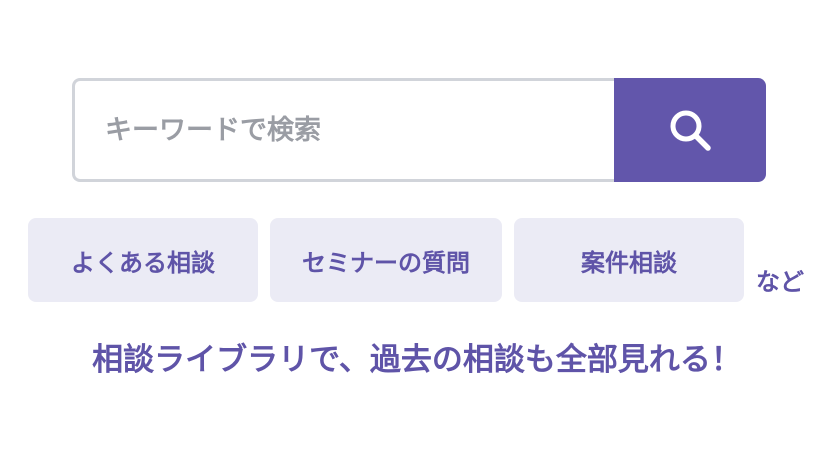  Describe the element at coordinates (343, 130) in the screenshot. I see `search-input` at that location.